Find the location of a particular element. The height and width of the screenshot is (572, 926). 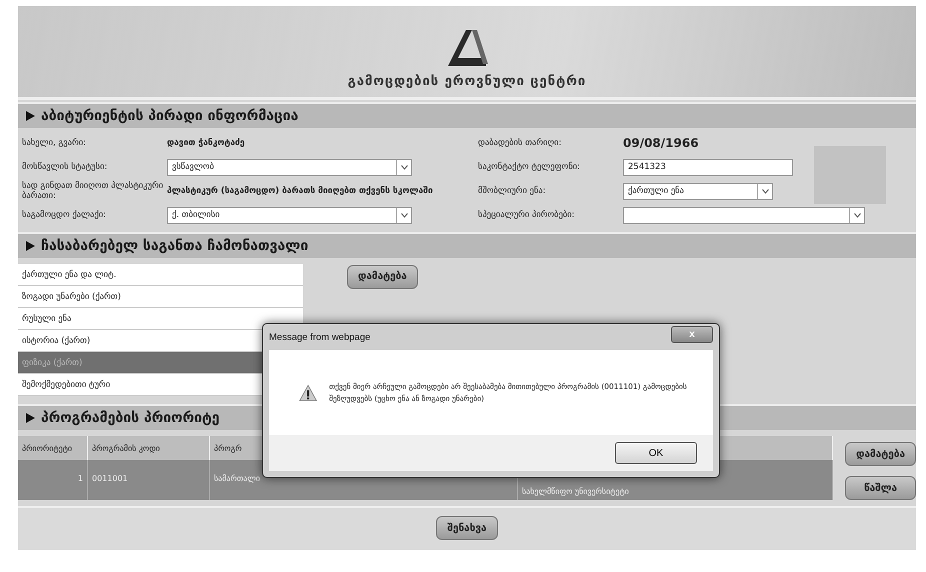

table-cell: 1 is located at coordinates (80, 478).